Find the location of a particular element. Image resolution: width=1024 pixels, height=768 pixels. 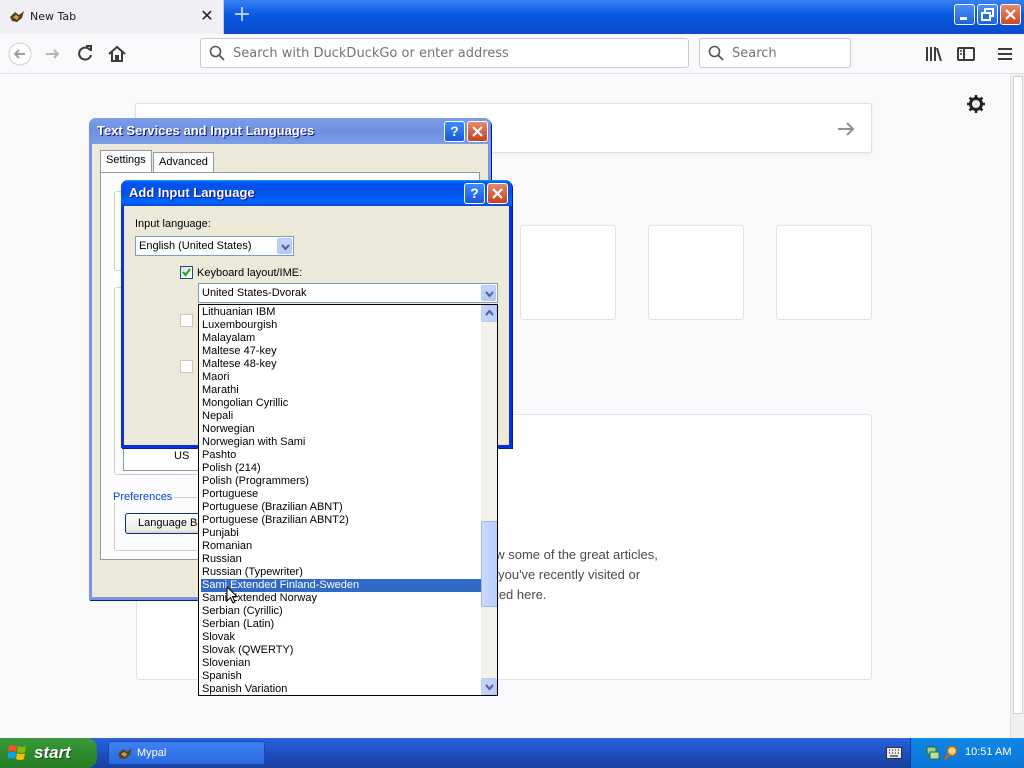

dropdown-option: Pashto is located at coordinates (341, 455).